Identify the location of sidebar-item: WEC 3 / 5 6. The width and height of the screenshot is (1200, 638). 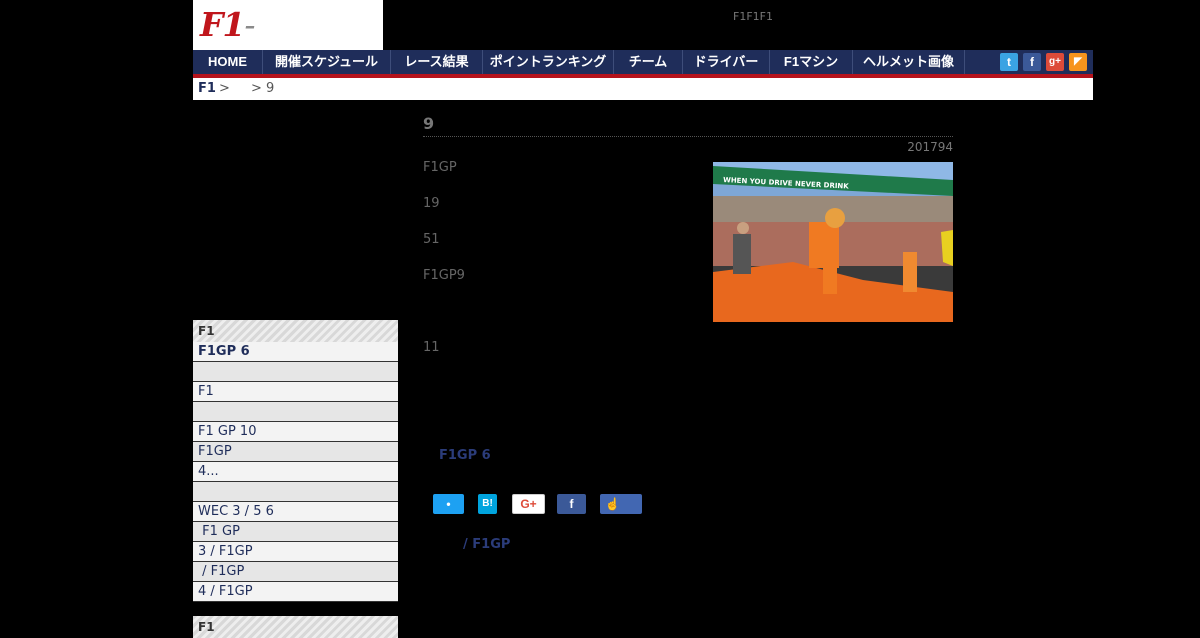
(295, 512).